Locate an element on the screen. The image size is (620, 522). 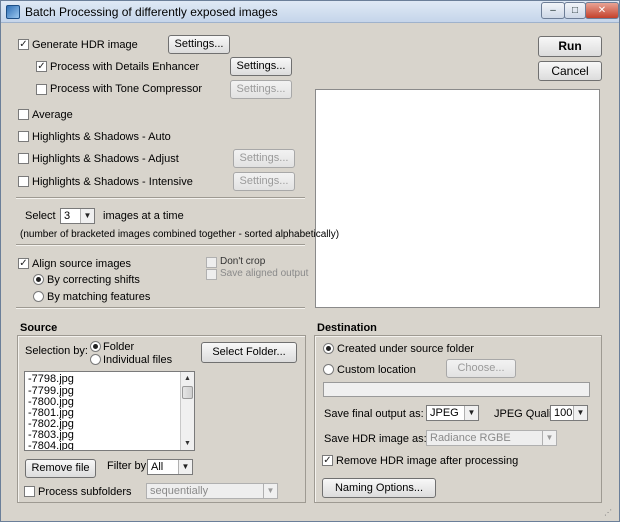
hs-adjust-checkbox is located at coordinates (23, 158).